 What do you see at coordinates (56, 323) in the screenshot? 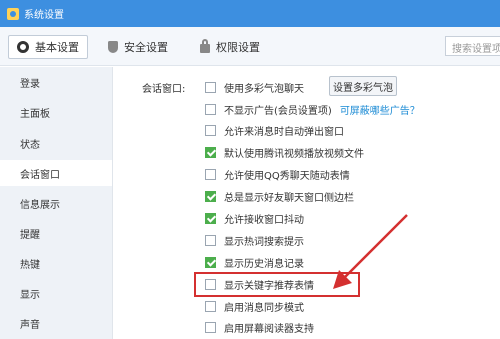
I see `sidebar-item-sound: 声音` at bounding box center [56, 323].